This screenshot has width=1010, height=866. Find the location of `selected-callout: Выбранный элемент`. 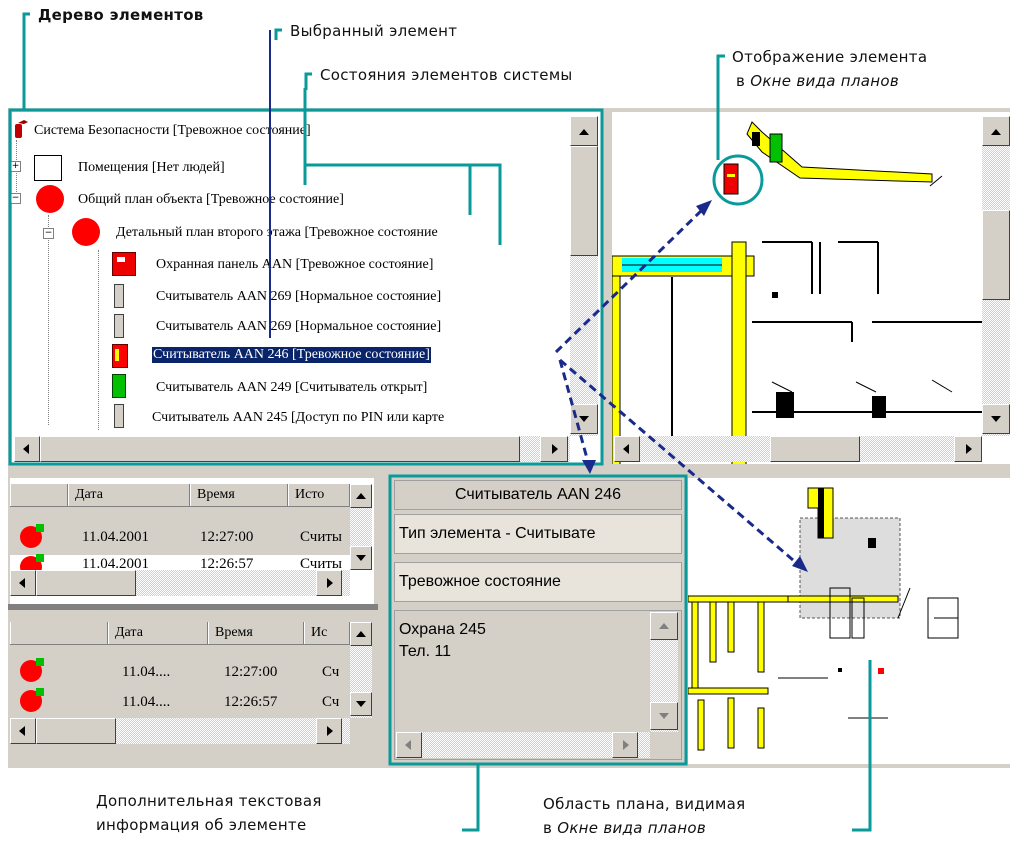

selected-callout: Выбранный элемент is located at coordinates (374, 31).